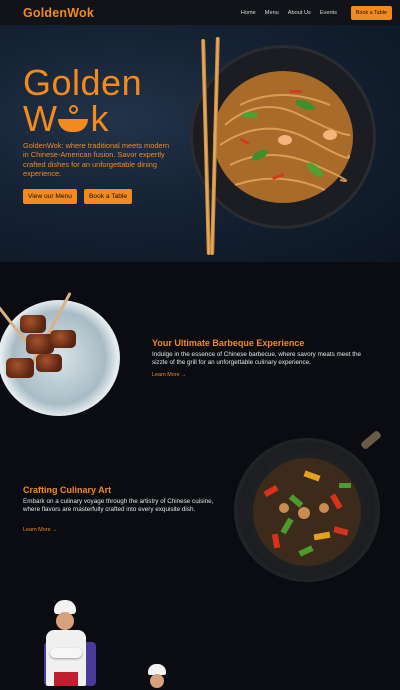 This screenshot has height=690, width=400. I want to click on nav-link-menu: Menu, so click(272, 13).